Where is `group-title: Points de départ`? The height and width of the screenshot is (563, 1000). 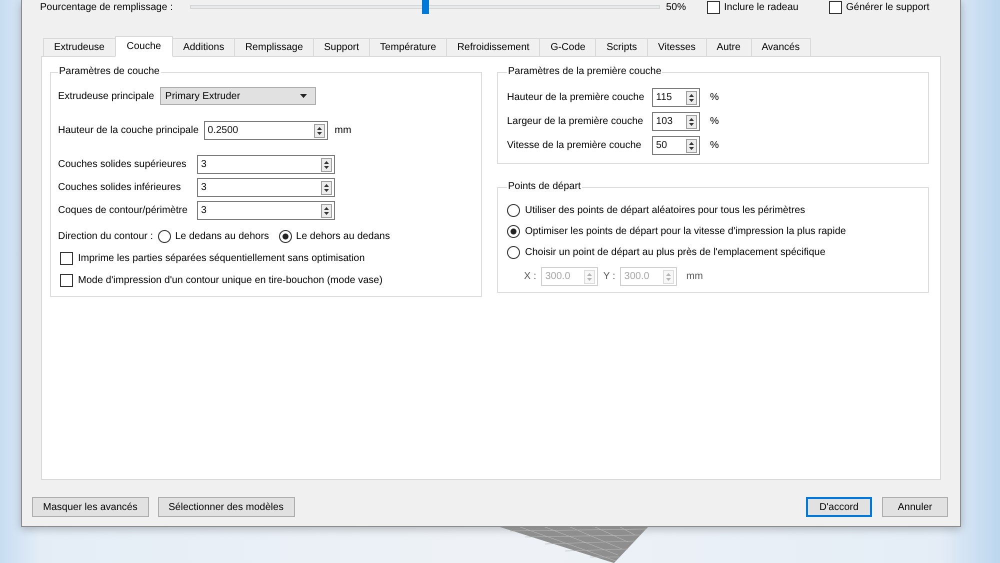
group-title: Points de départ is located at coordinates (544, 187).